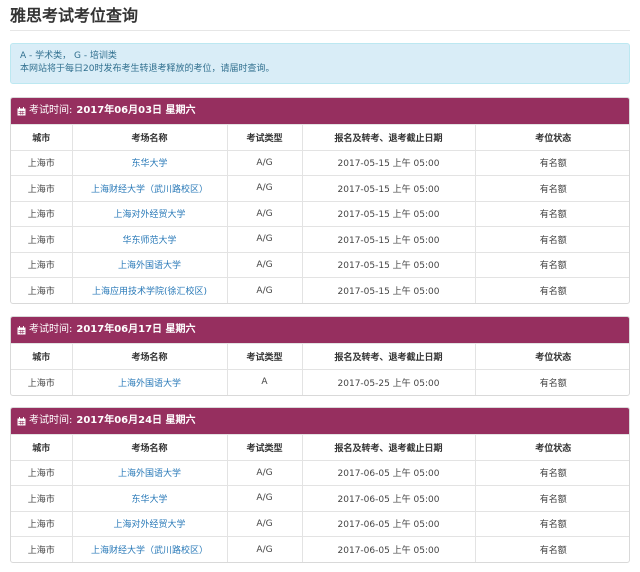 The width and height of the screenshot is (640, 572). Describe the element at coordinates (320, 523) in the screenshot. I see `table-row: 上海市 上海对外经贸大学 A/G 2017-06-05 上午 05:00 有名额` at that location.